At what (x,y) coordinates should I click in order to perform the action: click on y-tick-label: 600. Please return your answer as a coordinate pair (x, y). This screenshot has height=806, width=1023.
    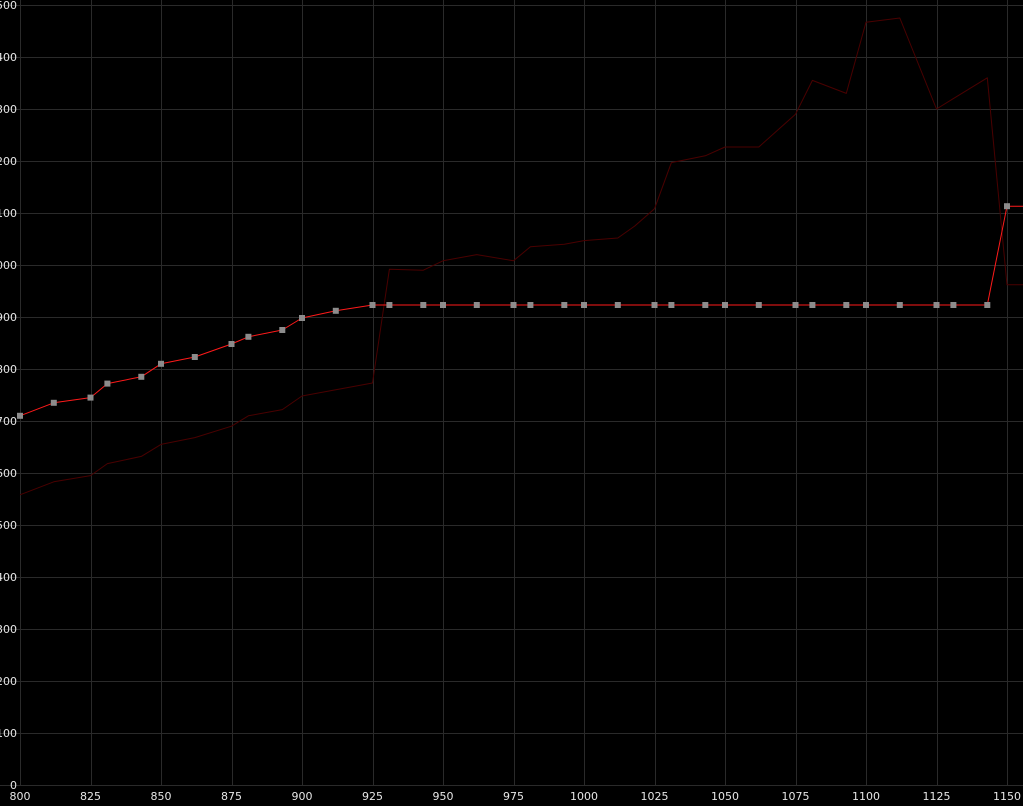
    Looking at the image, I should click on (8, 473).